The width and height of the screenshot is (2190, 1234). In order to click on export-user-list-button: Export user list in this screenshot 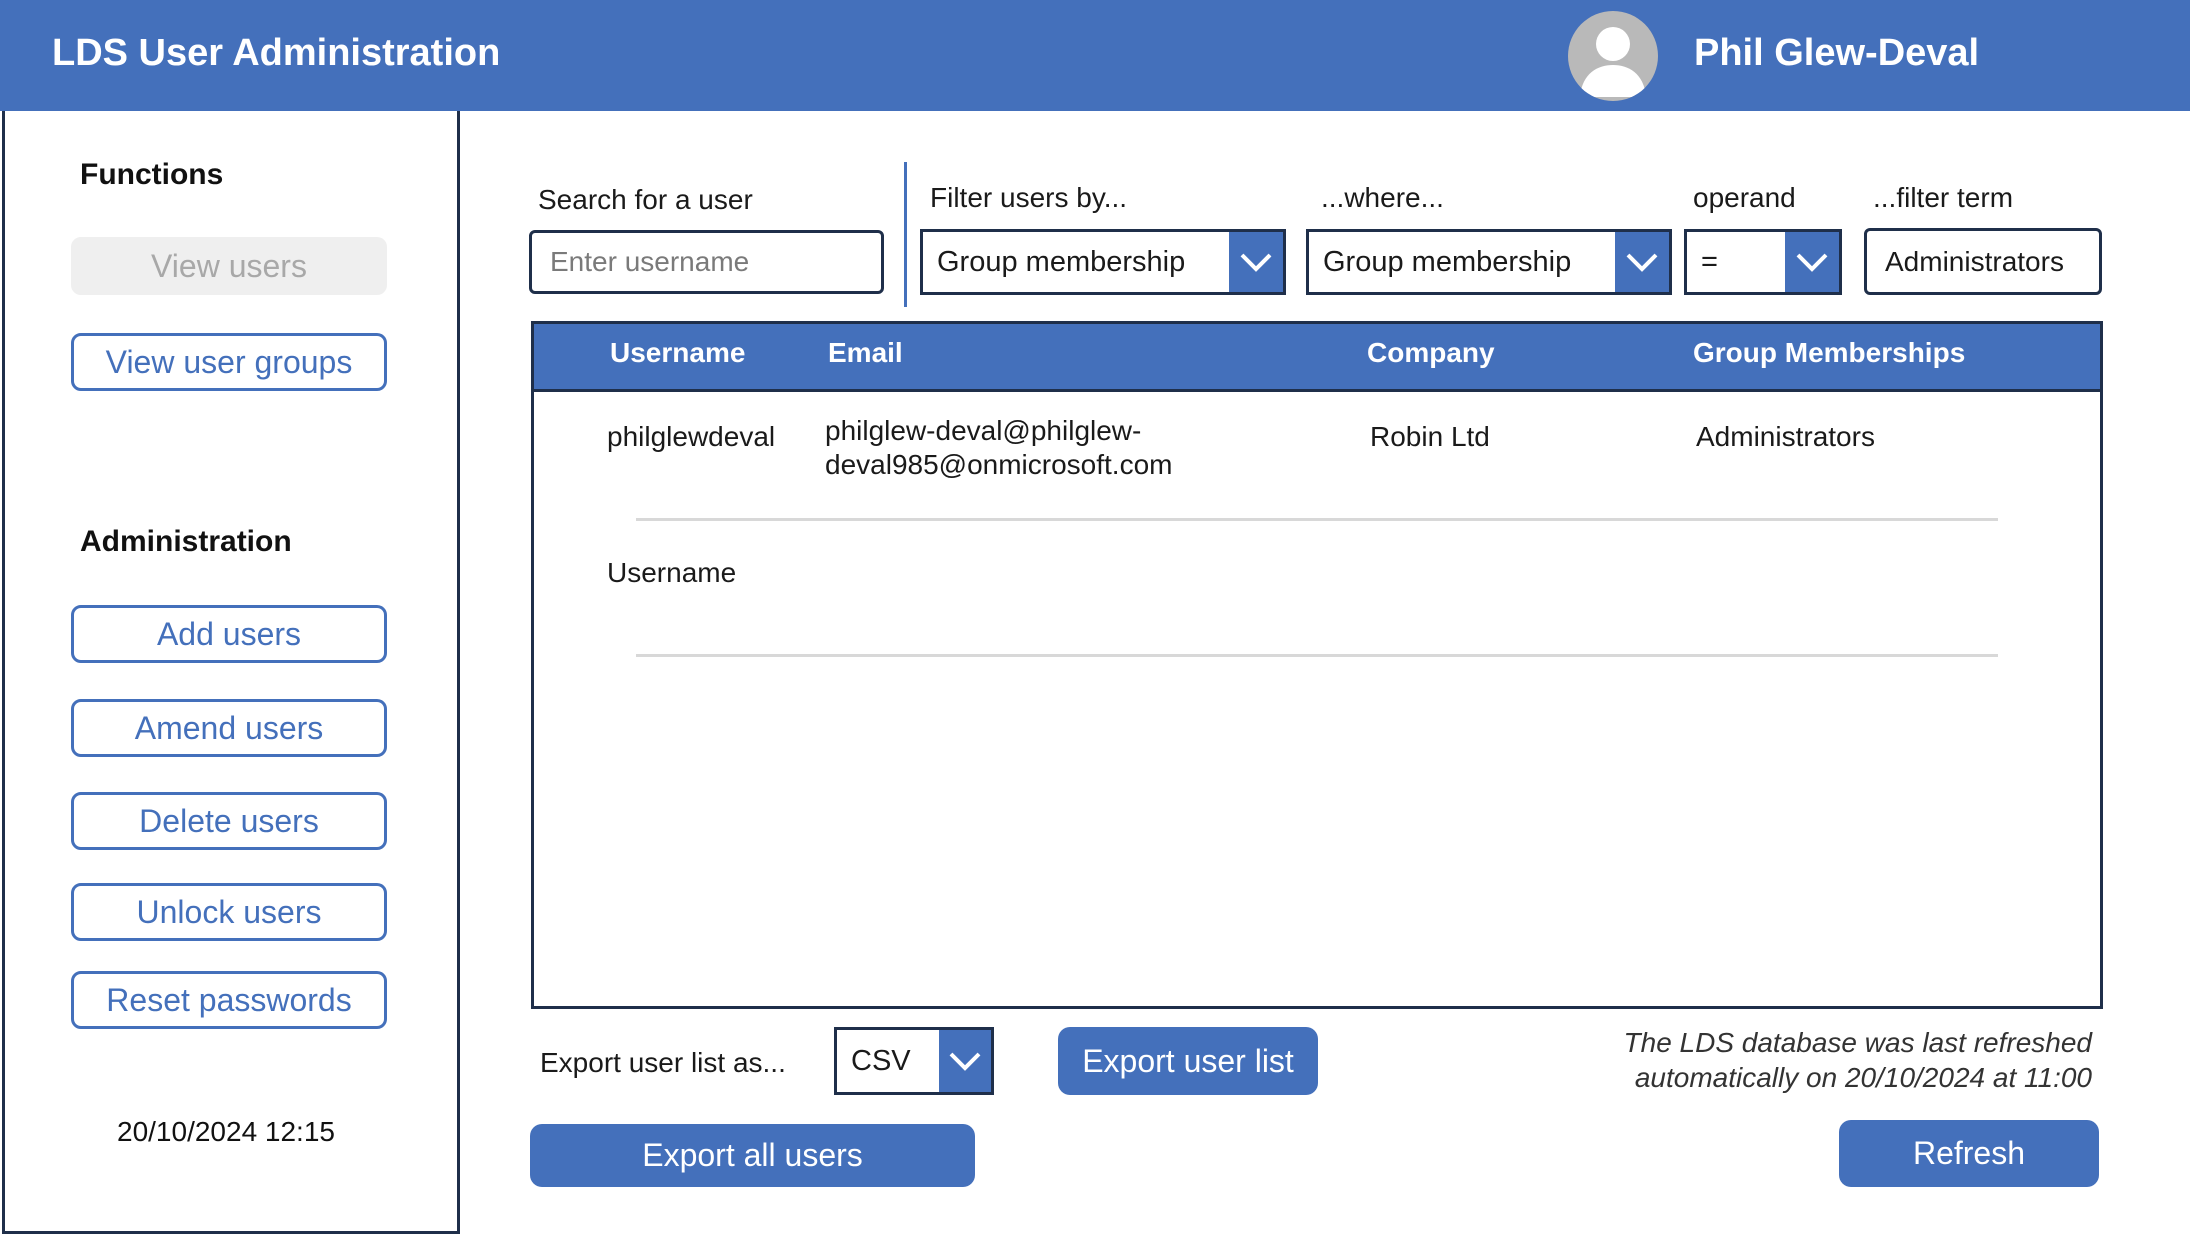, I will do `click(1188, 1061)`.